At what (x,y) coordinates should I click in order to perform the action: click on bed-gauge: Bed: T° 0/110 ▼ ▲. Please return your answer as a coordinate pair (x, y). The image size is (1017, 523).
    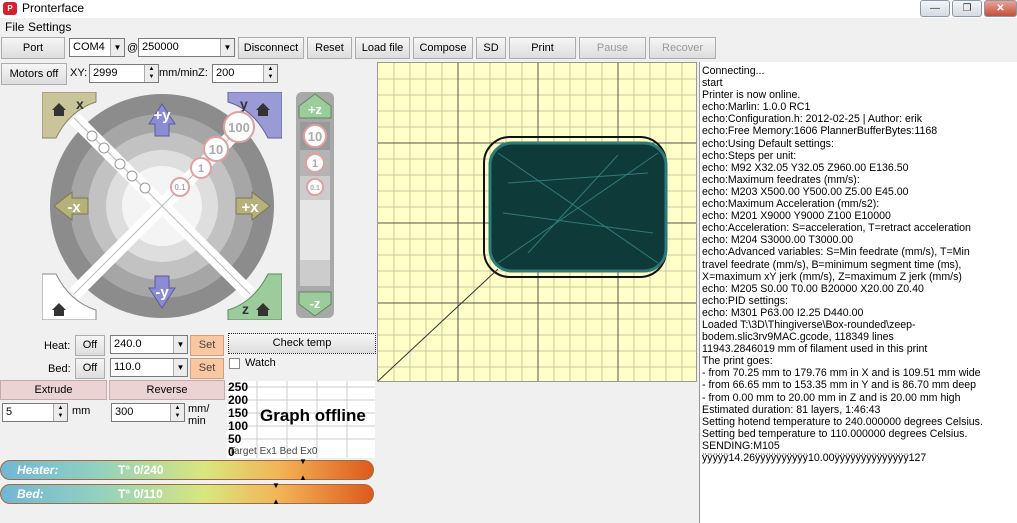
    Looking at the image, I should click on (187, 493).